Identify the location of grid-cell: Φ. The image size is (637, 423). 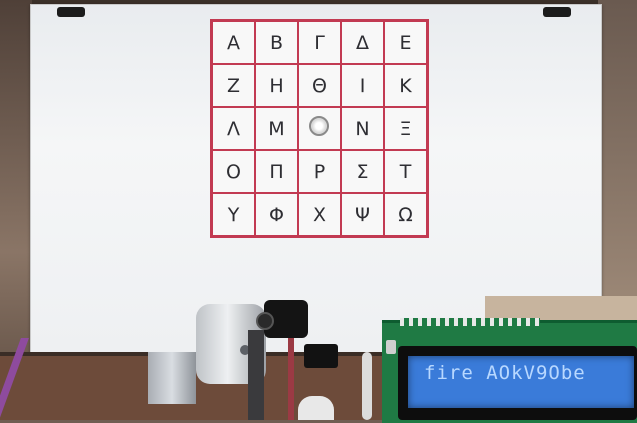
(276, 214).